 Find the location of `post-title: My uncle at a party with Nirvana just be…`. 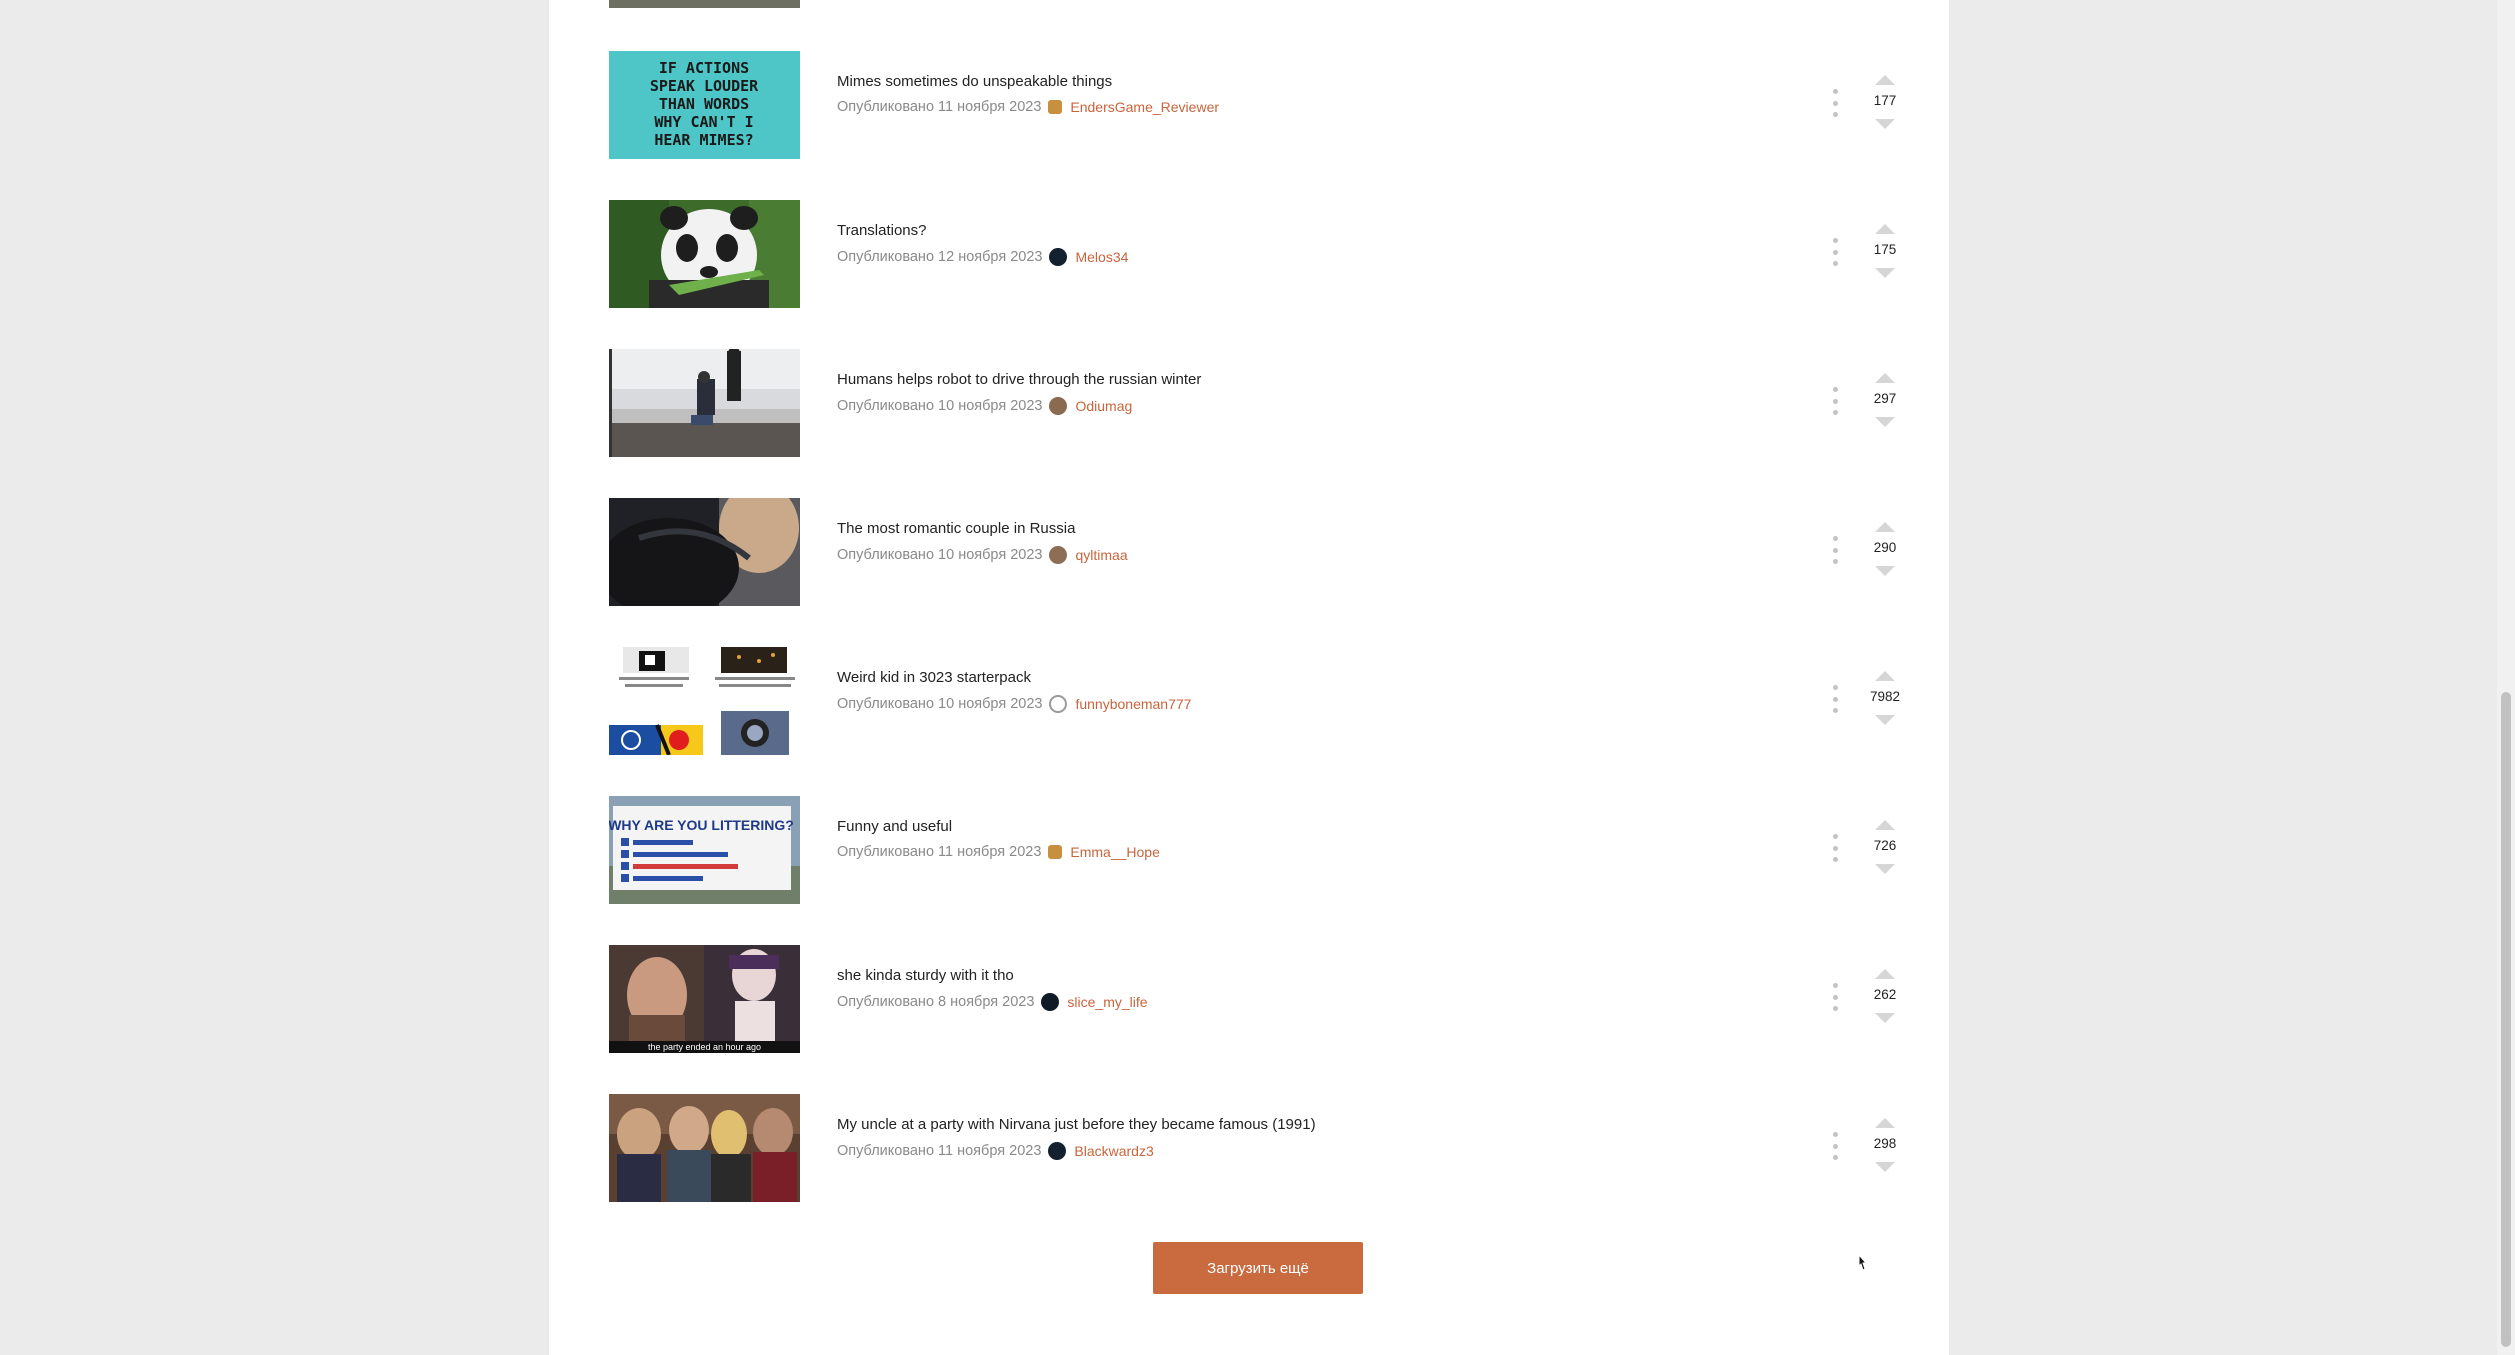

post-title: My uncle at a party with Nirvana just be… is located at coordinates (1076, 1124).